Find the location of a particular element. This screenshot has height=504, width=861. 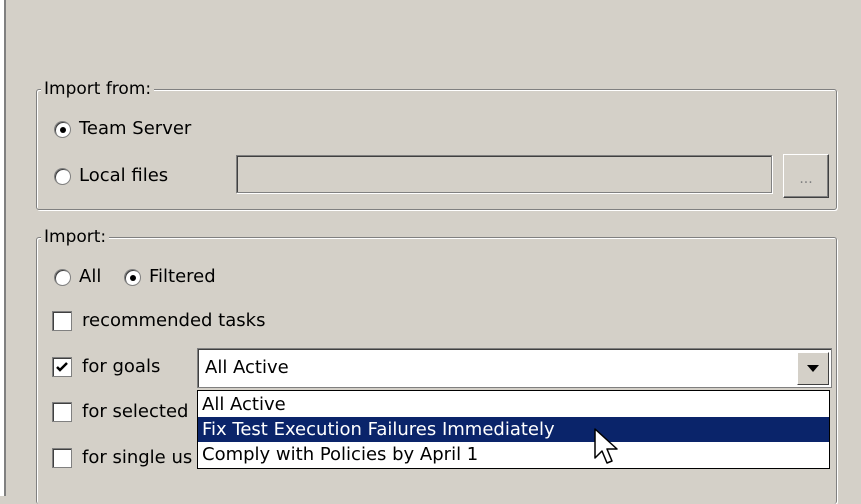

for-selected-checkbox is located at coordinates (62, 412).